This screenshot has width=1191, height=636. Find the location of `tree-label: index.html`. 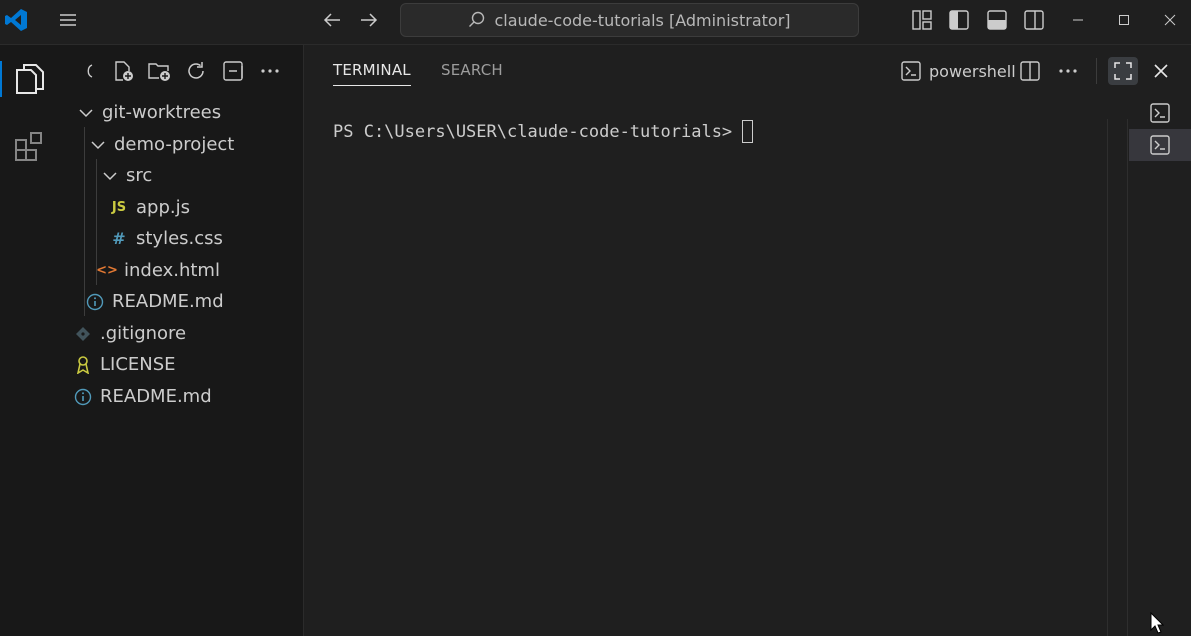

tree-label: index.html is located at coordinates (172, 270).